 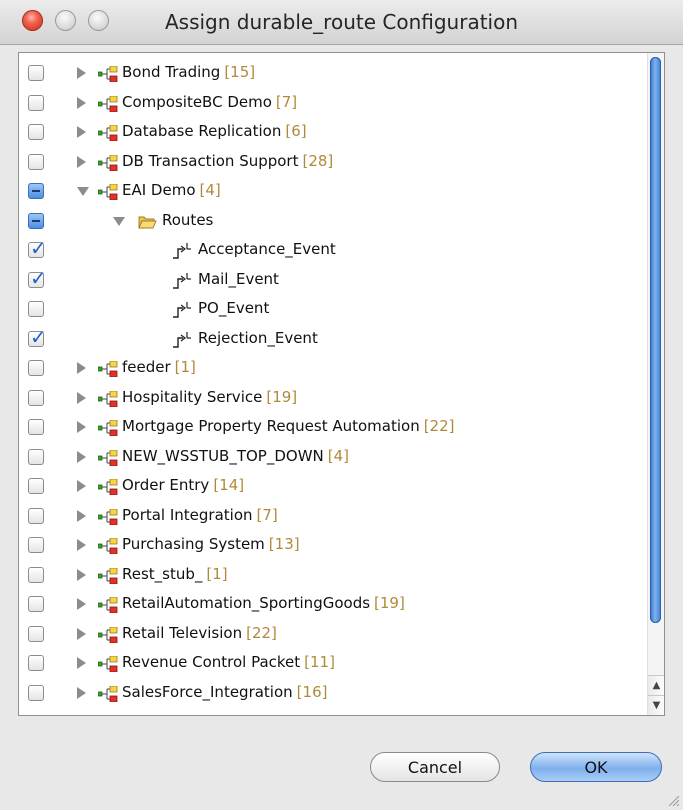 I want to click on tree-row: Acceptance_Event, so click(x=333, y=250).